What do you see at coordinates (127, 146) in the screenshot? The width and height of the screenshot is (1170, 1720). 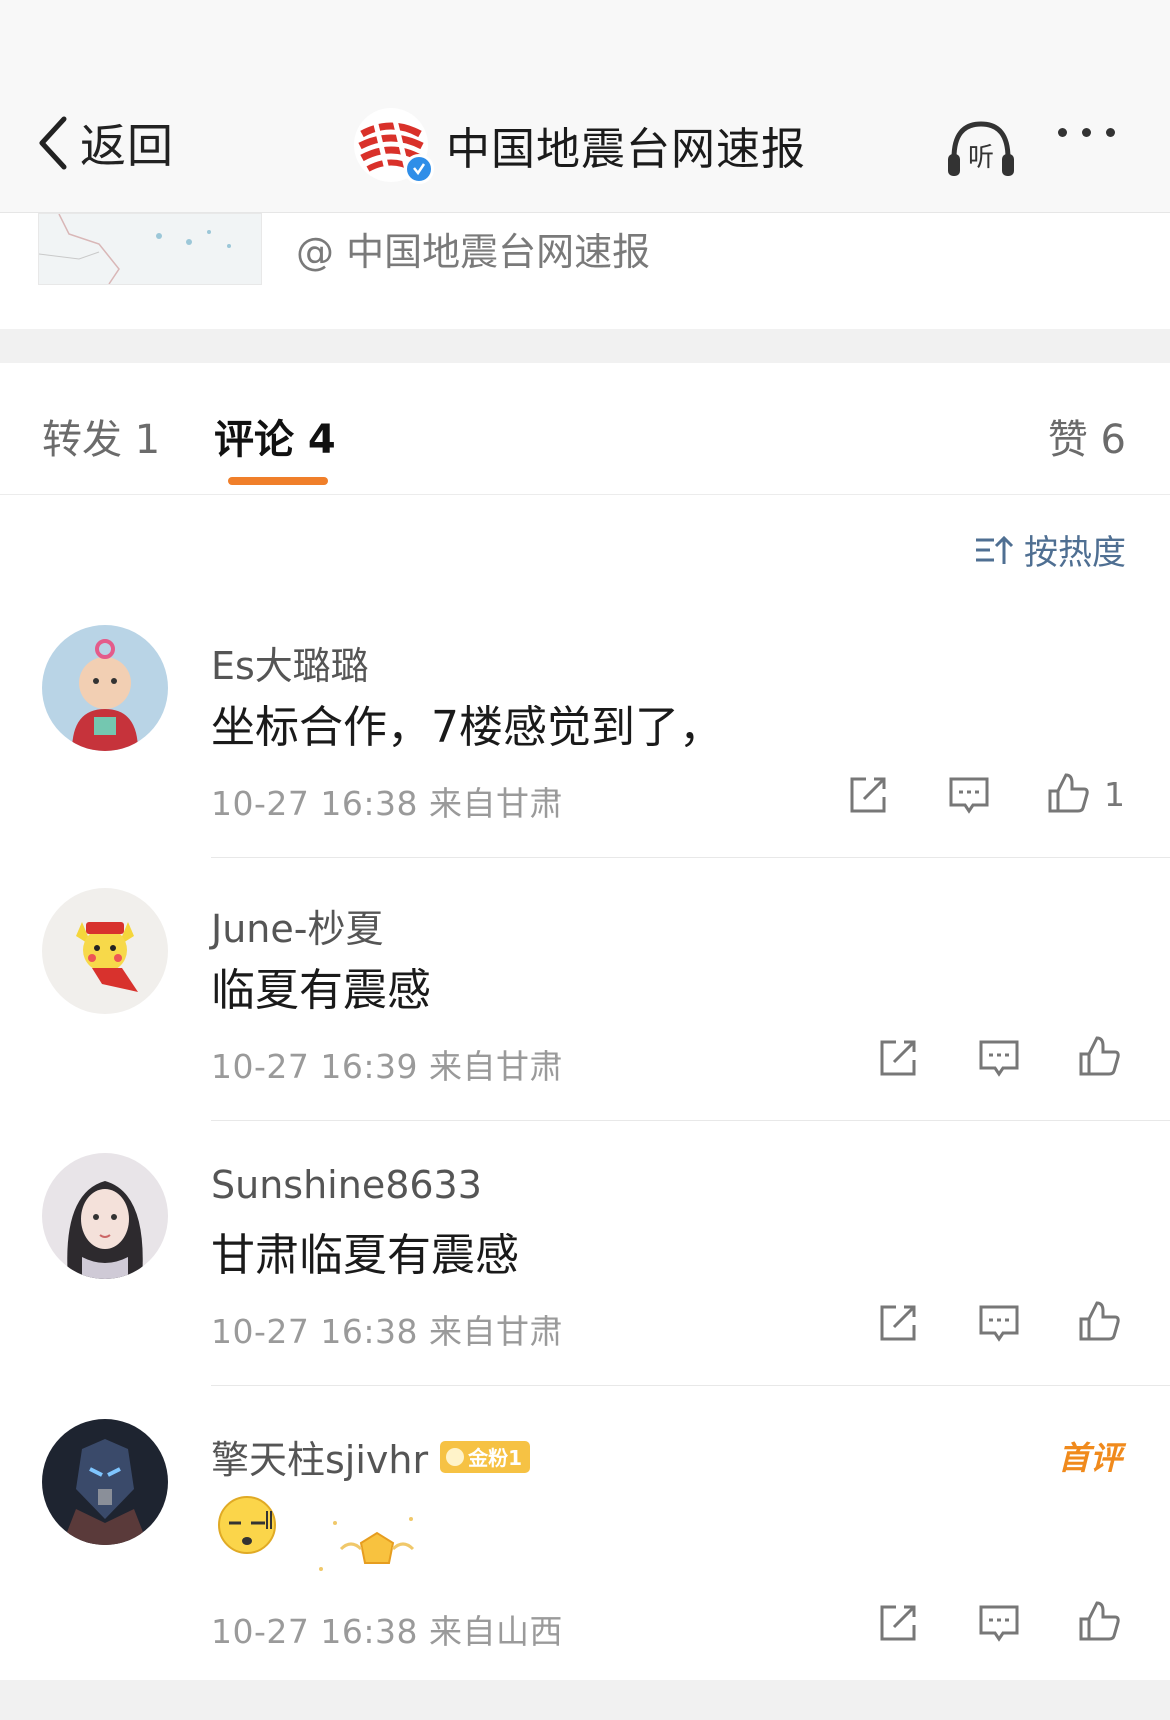 I see `back-label: 返回` at bounding box center [127, 146].